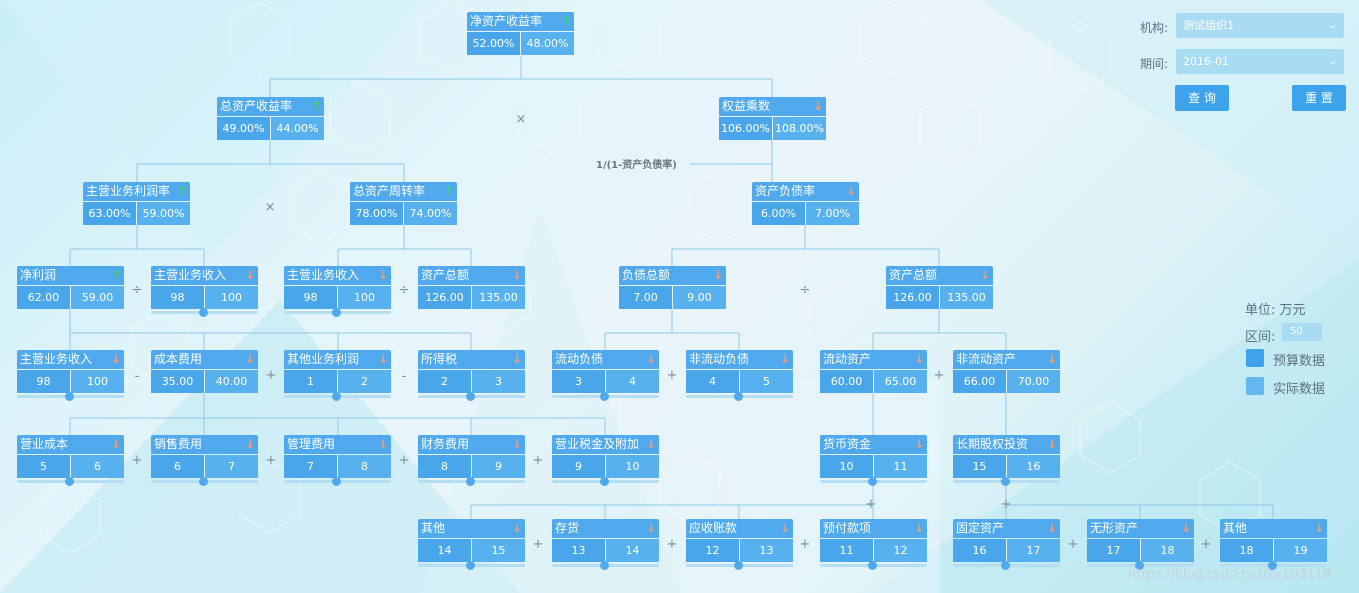 The image size is (1359, 593). Describe the element at coordinates (471, 544) in the screenshot. I see `node-other: 其他 ↓ 14 15` at that location.